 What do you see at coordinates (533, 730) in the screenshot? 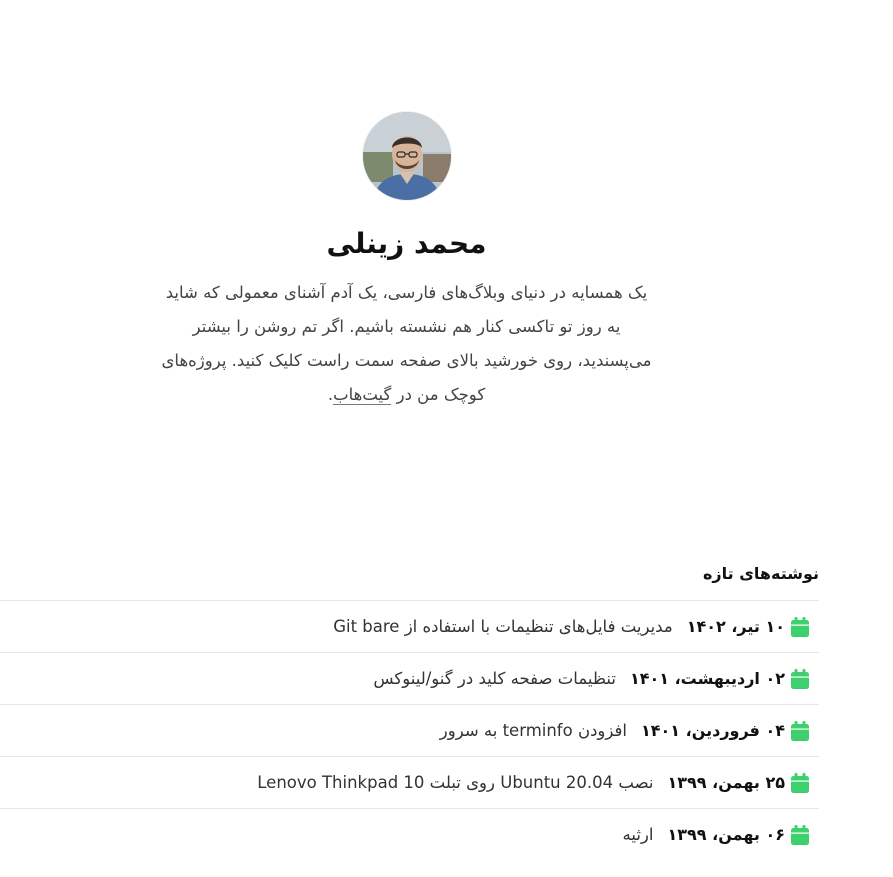
I see `post-link: افزودن terminfo به سرور` at bounding box center [533, 730].